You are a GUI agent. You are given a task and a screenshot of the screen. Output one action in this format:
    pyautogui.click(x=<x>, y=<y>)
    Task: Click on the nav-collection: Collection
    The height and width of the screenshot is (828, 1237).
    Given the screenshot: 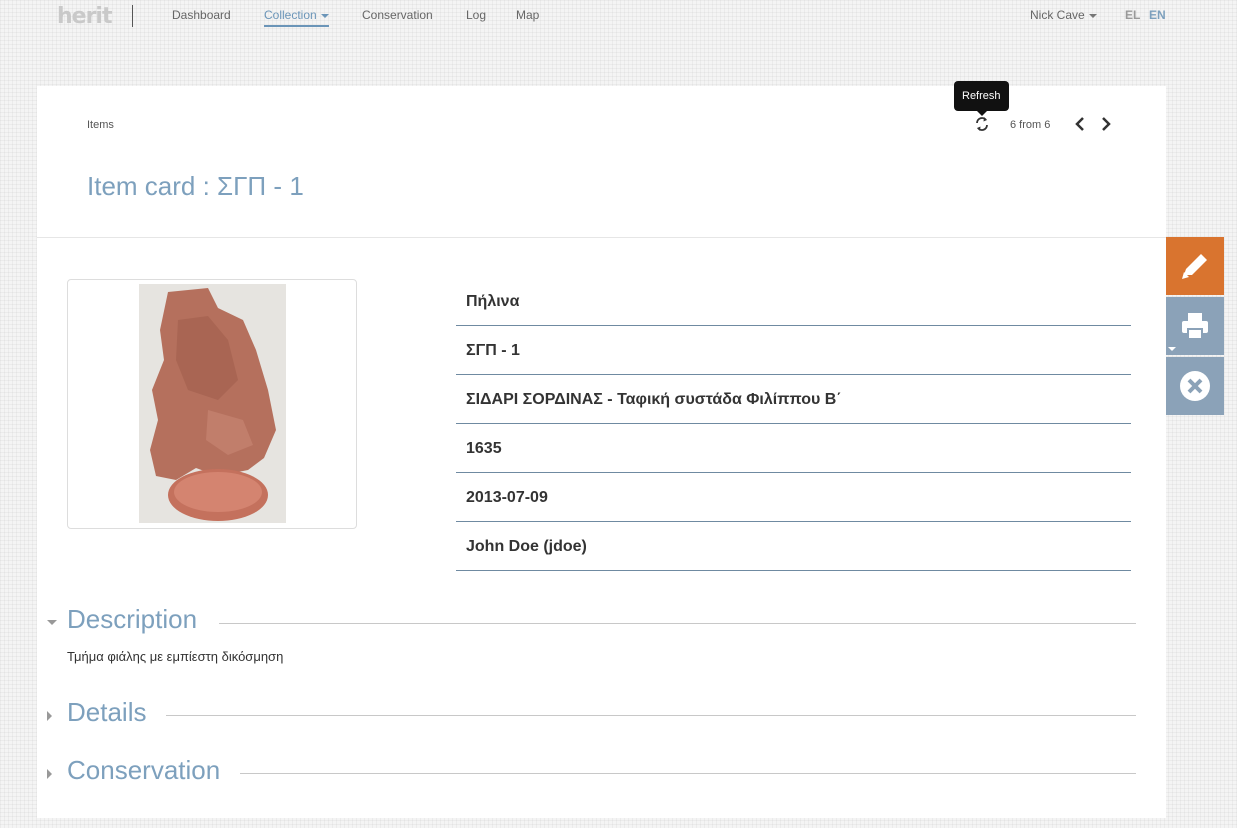 What is the action you would take?
    pyautogui.click(x=296, y=17)
    